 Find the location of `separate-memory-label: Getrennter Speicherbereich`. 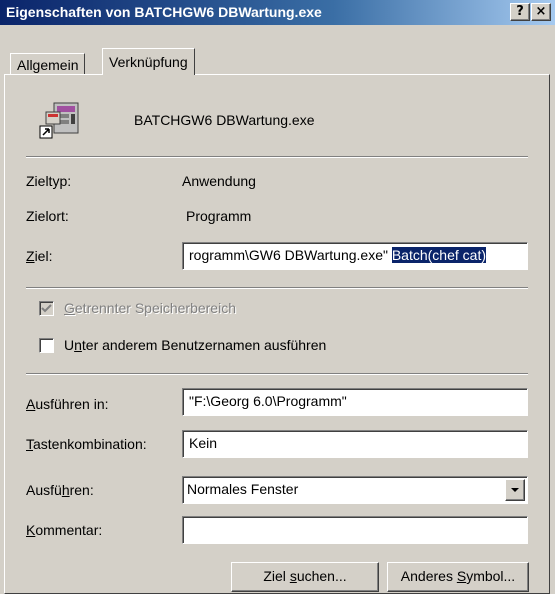

separate-memory-label: Getrennter Speicherbereich is located at coordinates (150, 308).